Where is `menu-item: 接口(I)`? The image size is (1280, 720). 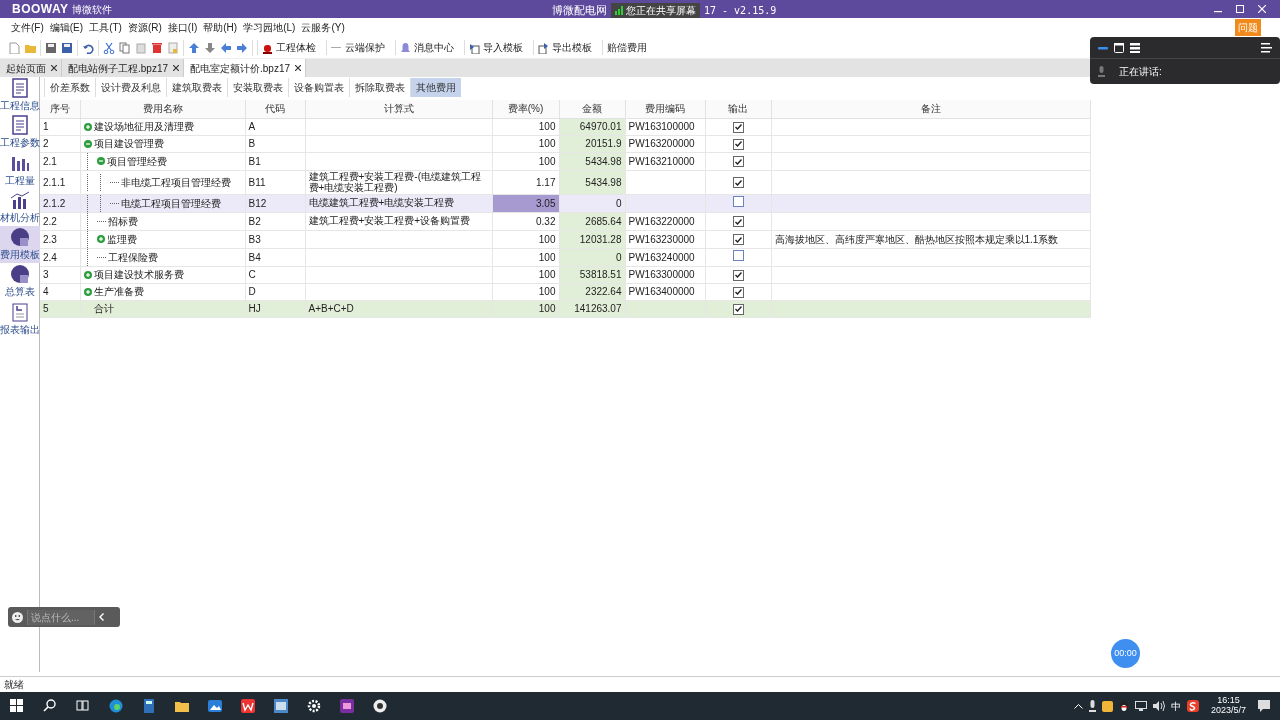 menu-item: 接口(I) is located at coordinates (182, 27).